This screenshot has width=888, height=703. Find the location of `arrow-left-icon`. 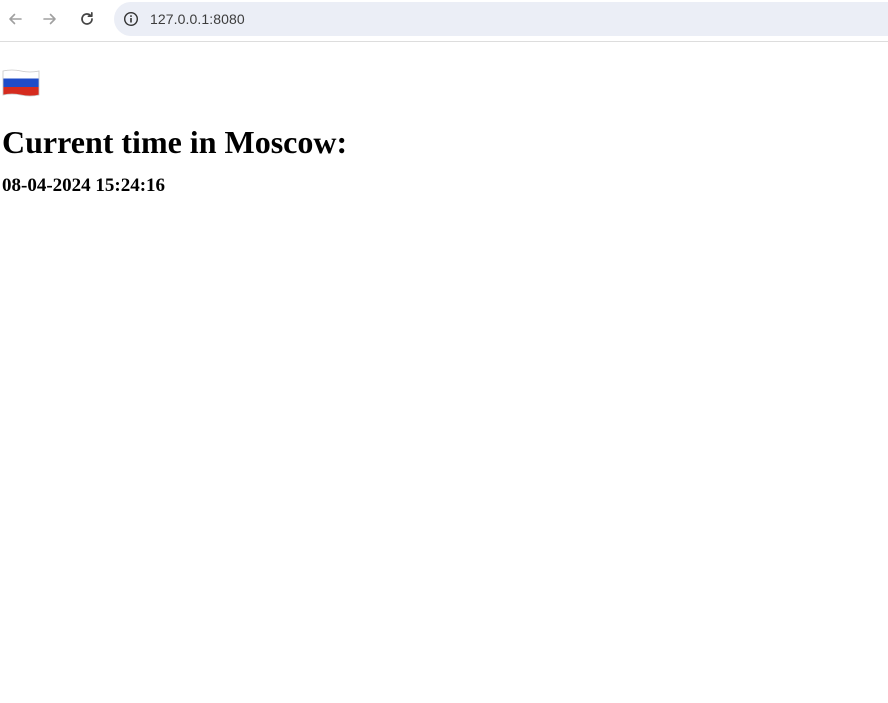

arrow-left-icon is located at coordinates (15, 19).